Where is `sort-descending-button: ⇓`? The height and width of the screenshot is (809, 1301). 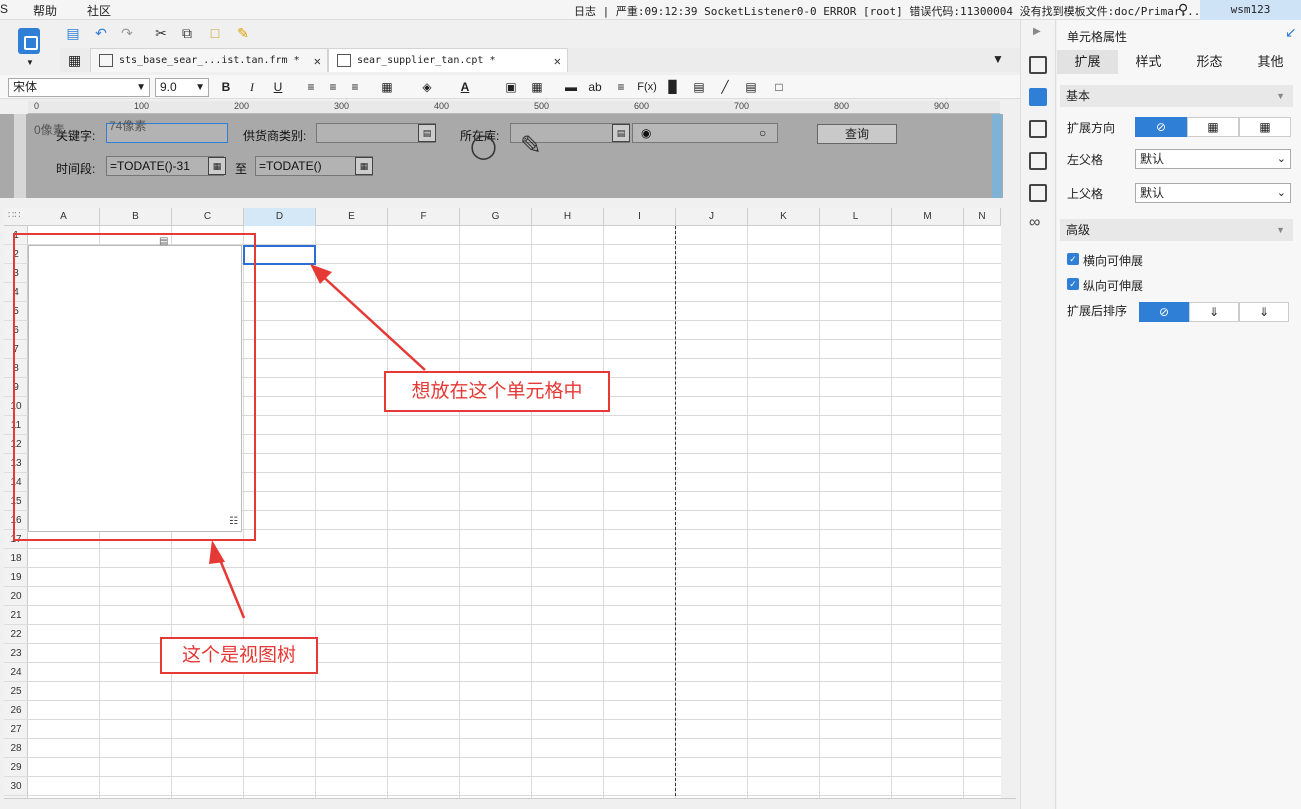 sort-descending-button: ⇓ is located at coordinates (1264, 312).